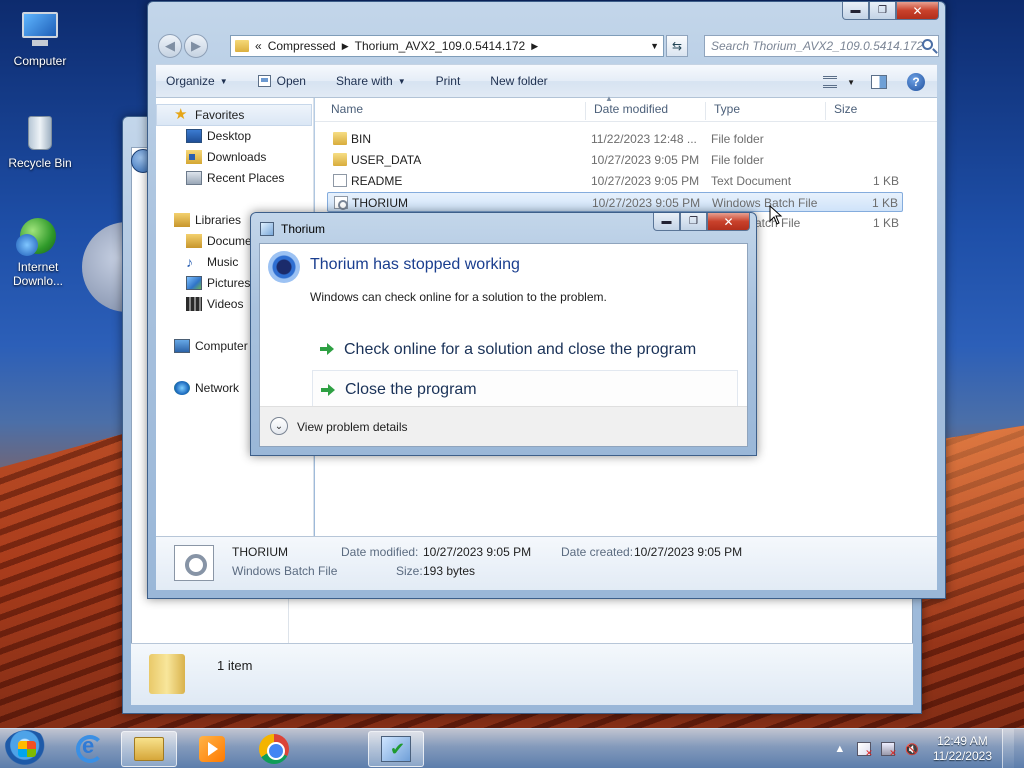 Image resolution: width=1024 pixels, height=768 pixels. What do you see at coordinates (274, 749) in the screenshot?
I see `taskbar-chrome` at bounding box center [274, 749].